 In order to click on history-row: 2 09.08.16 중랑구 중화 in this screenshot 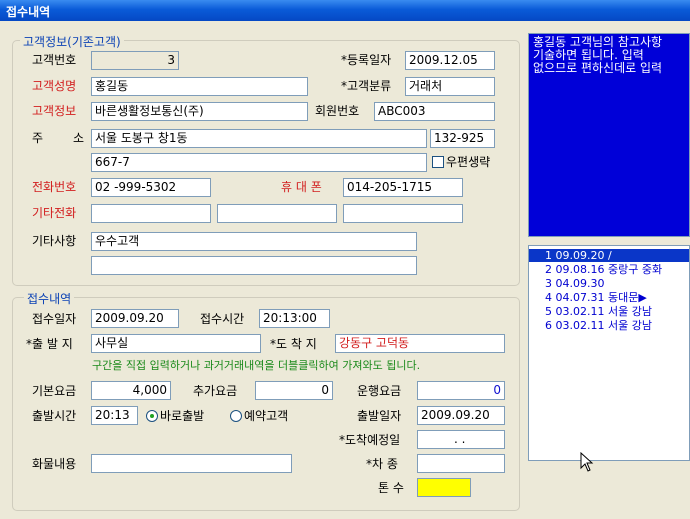, I will do `click(609, 269)`.